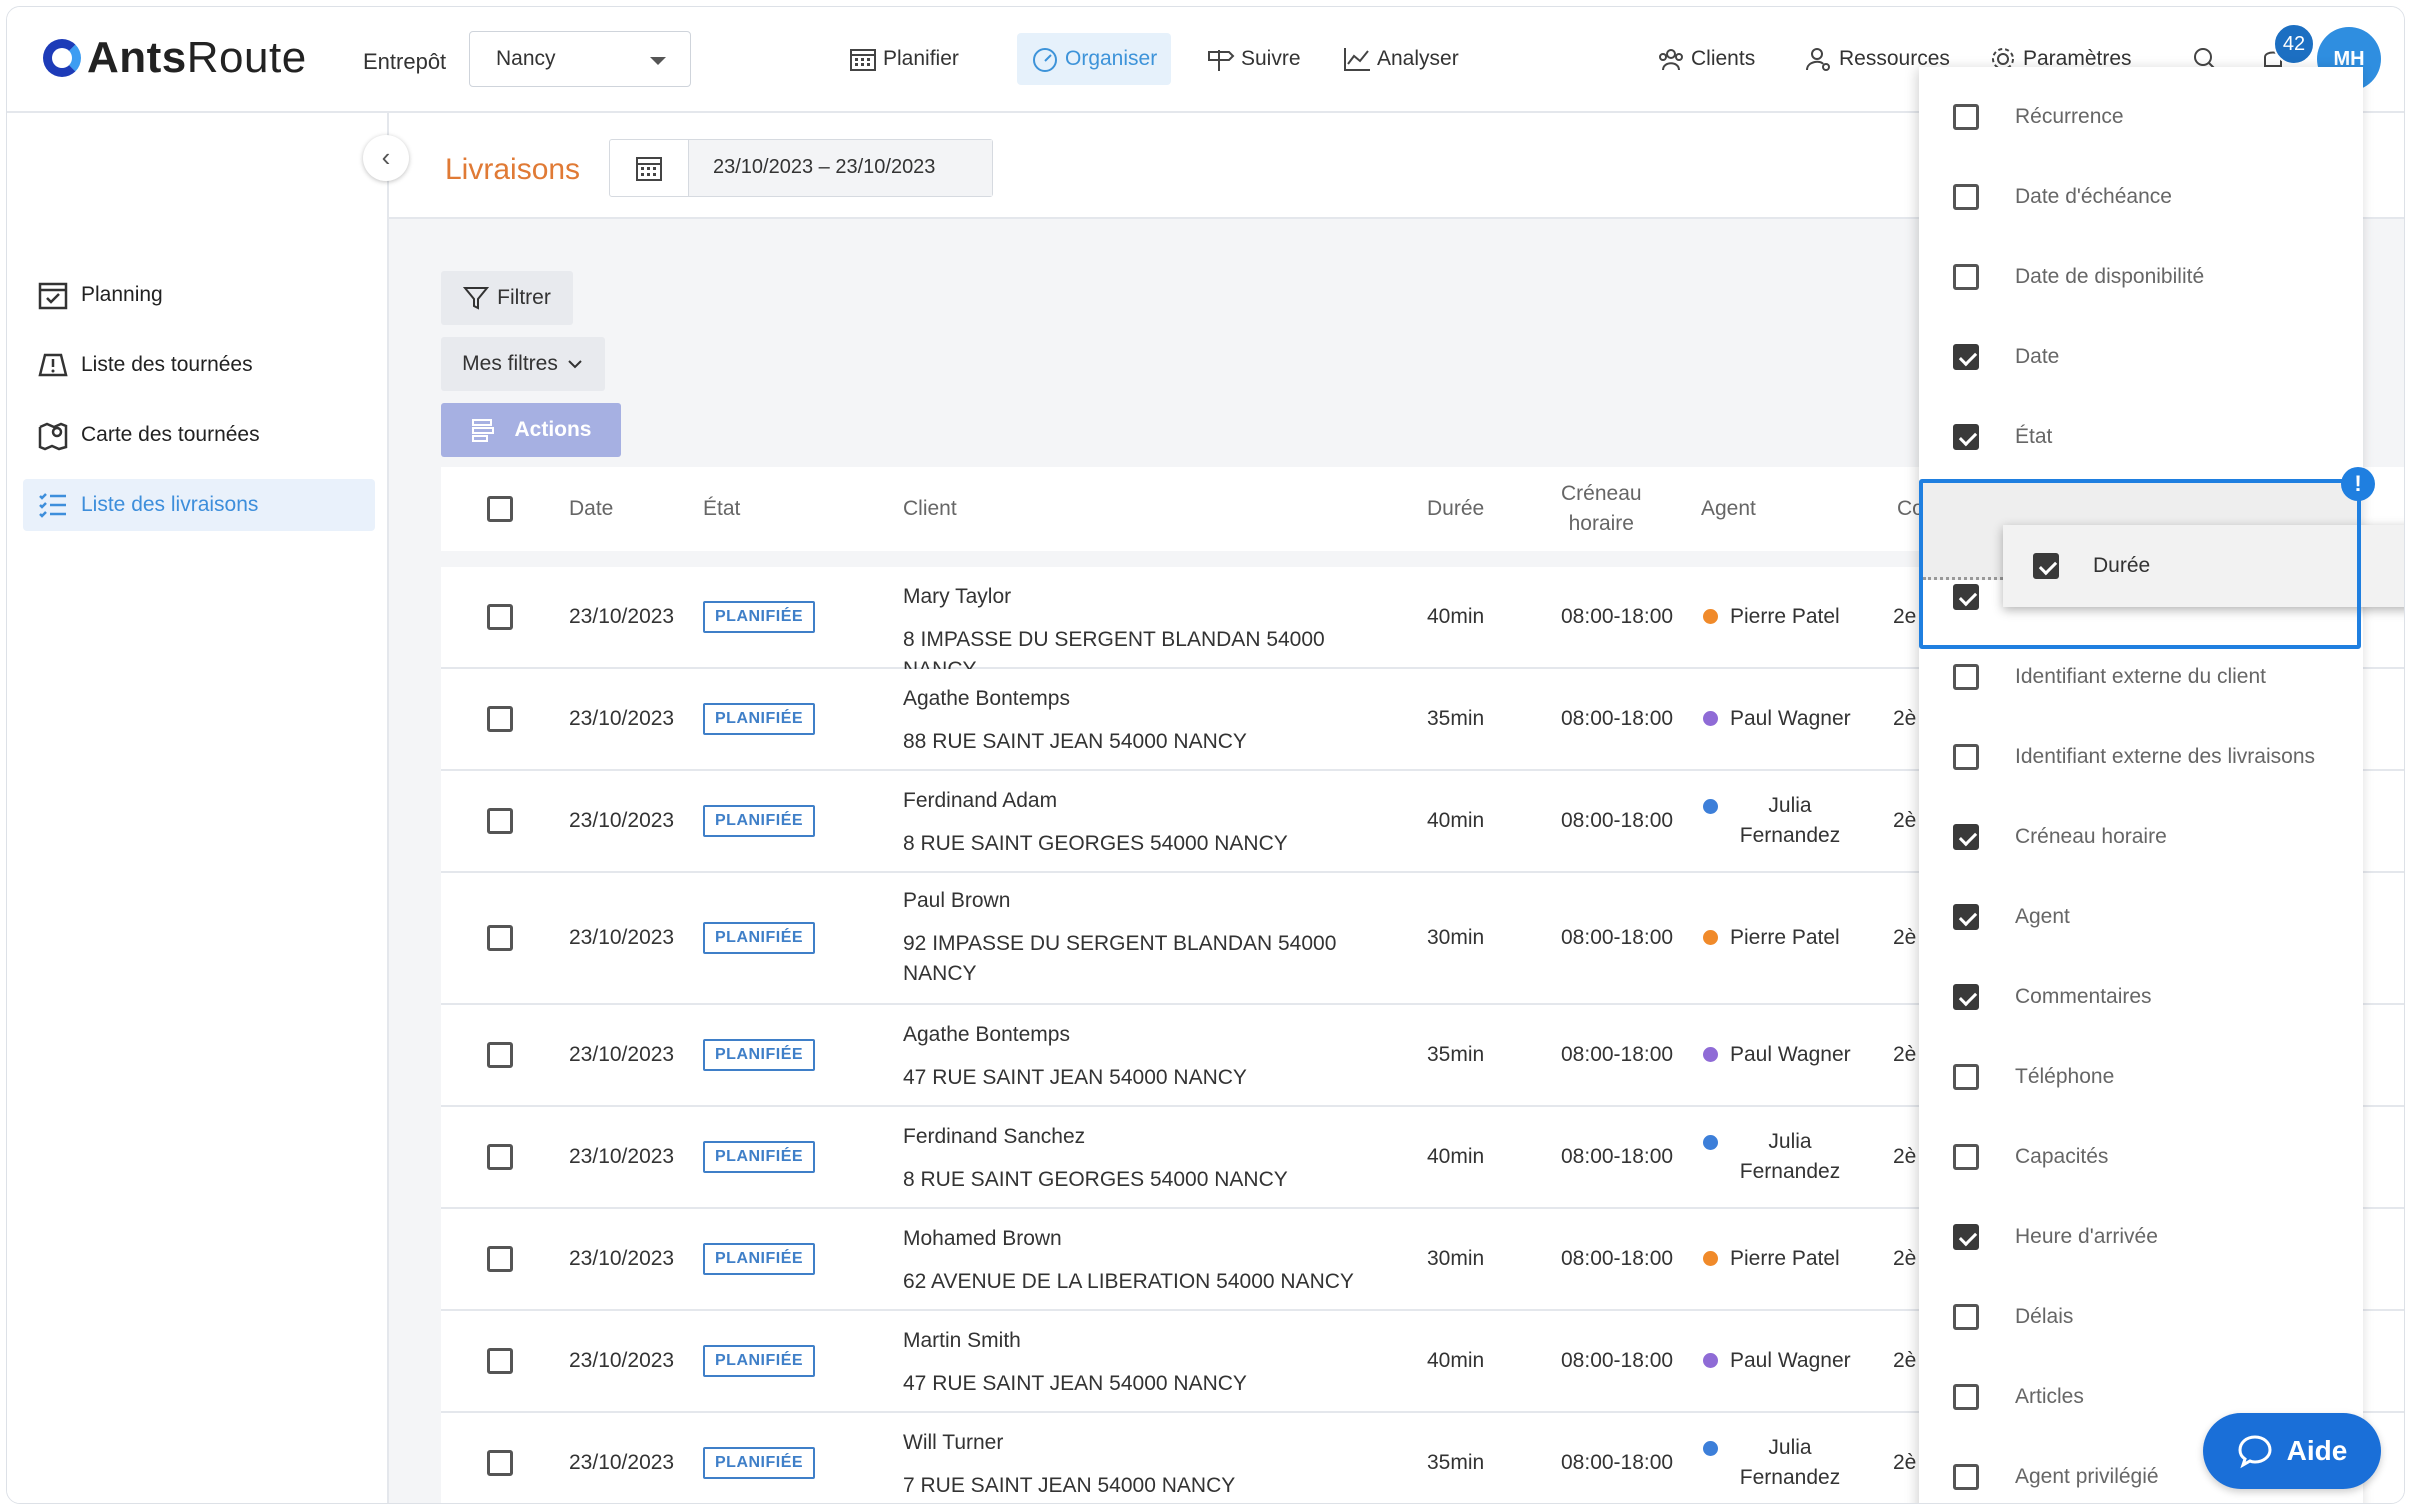 The width and height of the screenshot is (2410, 1510). I want to click on column-option: Identifiant externe des livraisons, so click(2141, 757).